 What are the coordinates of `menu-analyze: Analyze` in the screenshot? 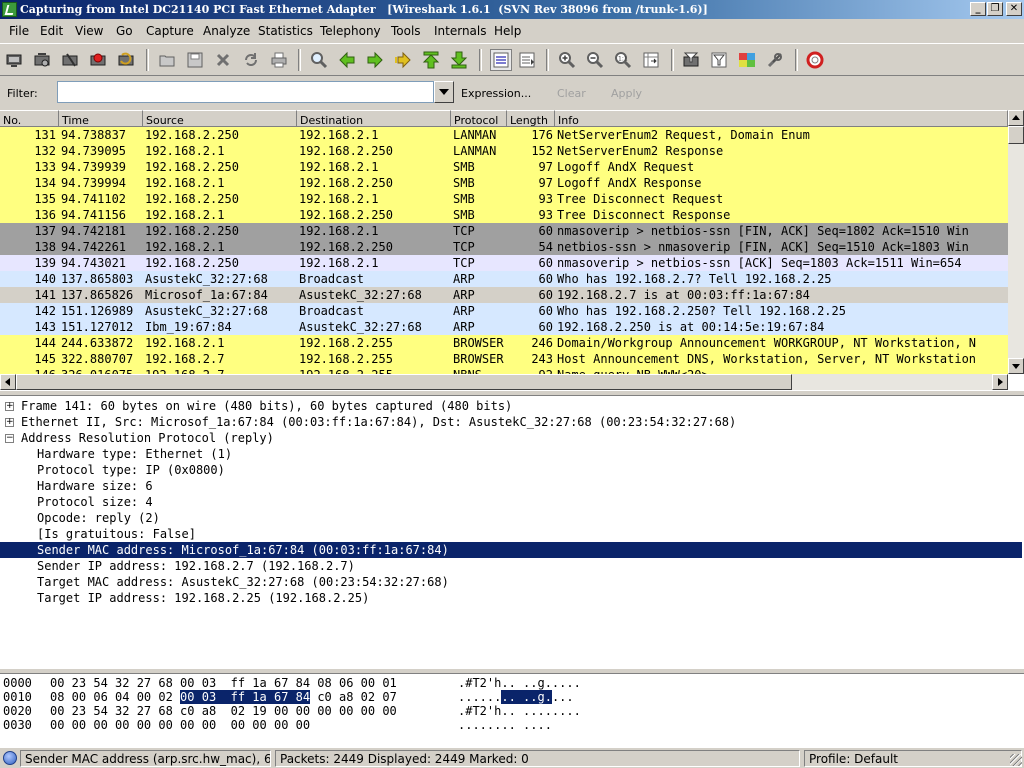 It's located at (226, 31).